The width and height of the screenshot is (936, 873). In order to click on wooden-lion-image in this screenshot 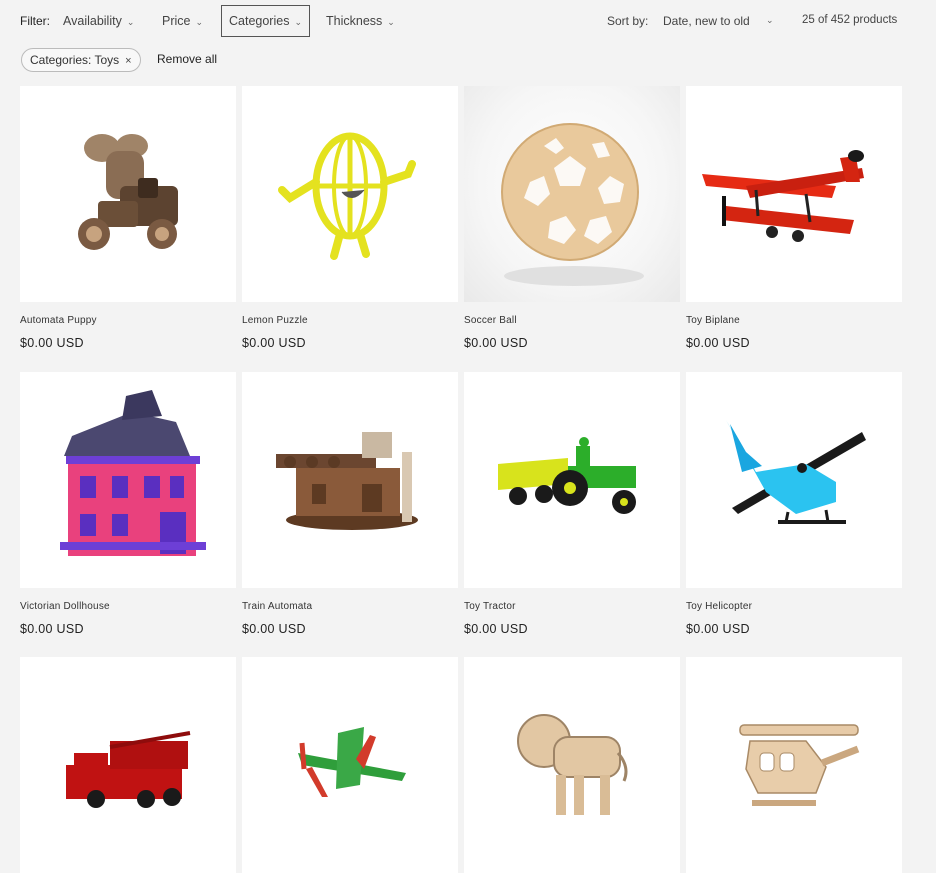, I will do `click(572, 764)`.